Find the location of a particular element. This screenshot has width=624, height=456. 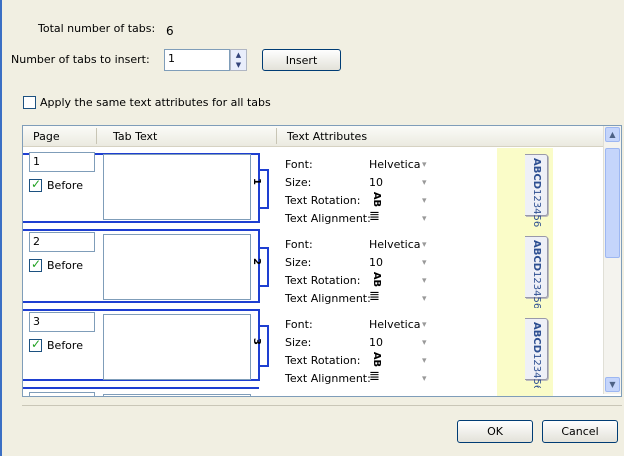

page-number-input: 1 is located at coordinates (62, 162).